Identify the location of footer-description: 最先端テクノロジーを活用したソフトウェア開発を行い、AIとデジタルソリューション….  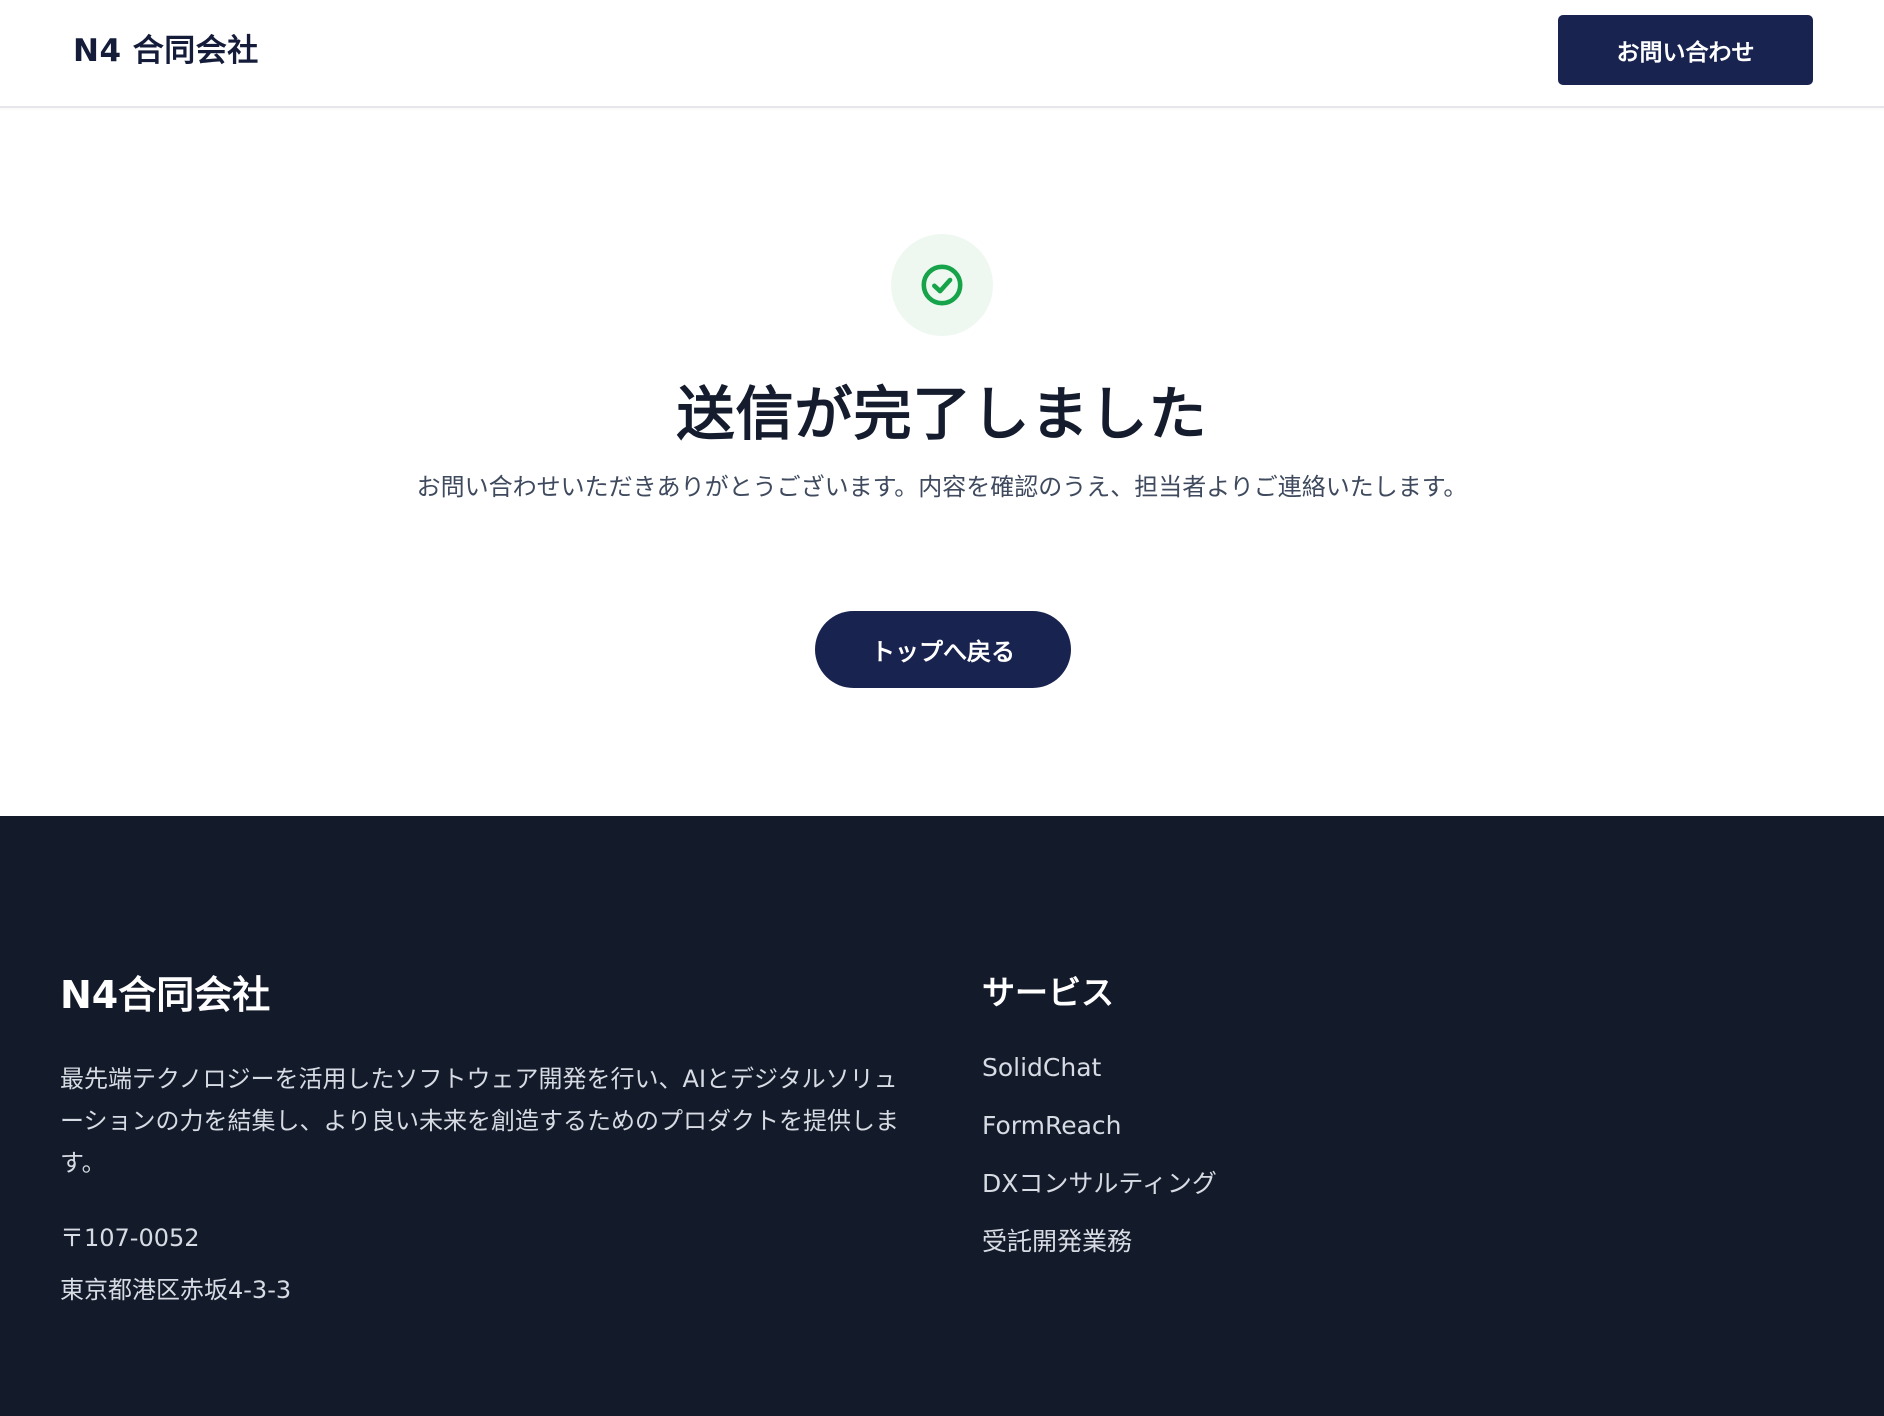
(480, 1121).